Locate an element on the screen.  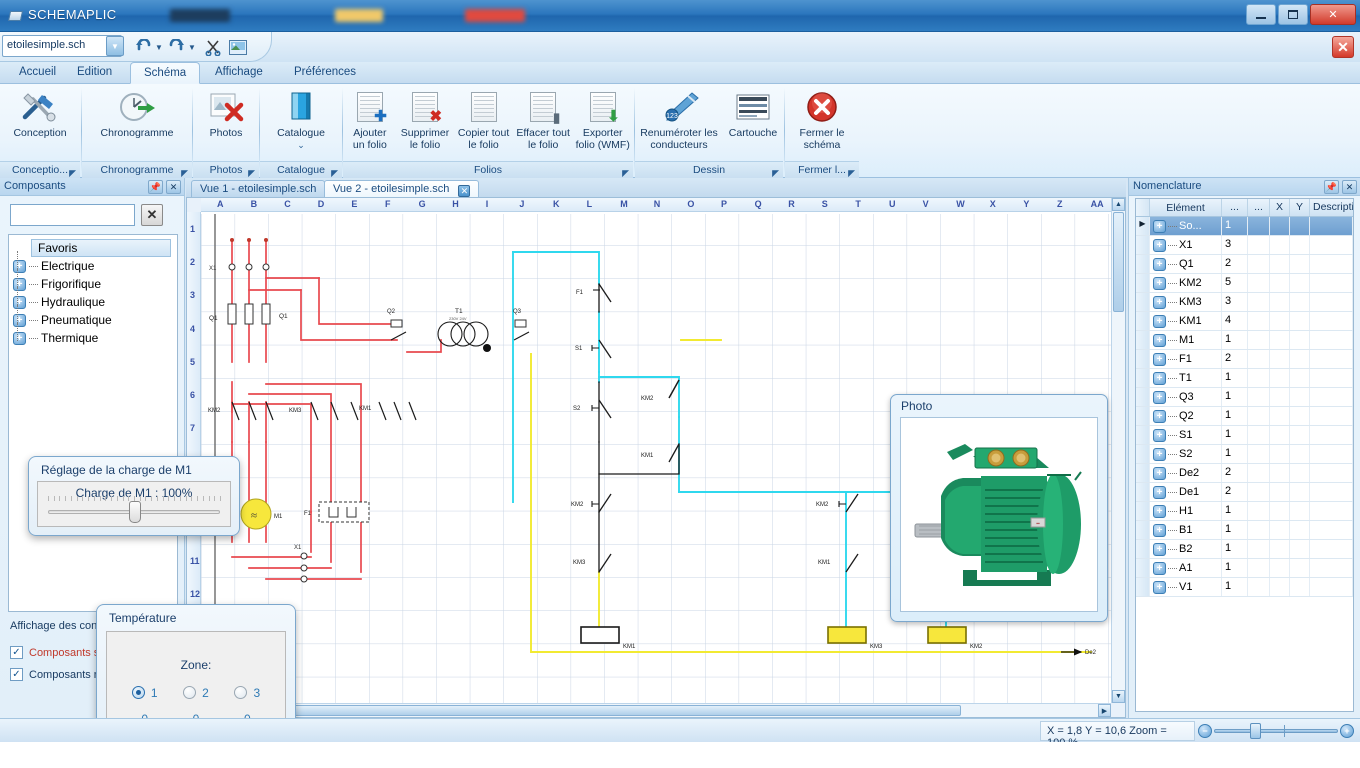
doc-tab-vue1: Vue 1 - etoilesimple.sch is located at coordinates (258, 188).